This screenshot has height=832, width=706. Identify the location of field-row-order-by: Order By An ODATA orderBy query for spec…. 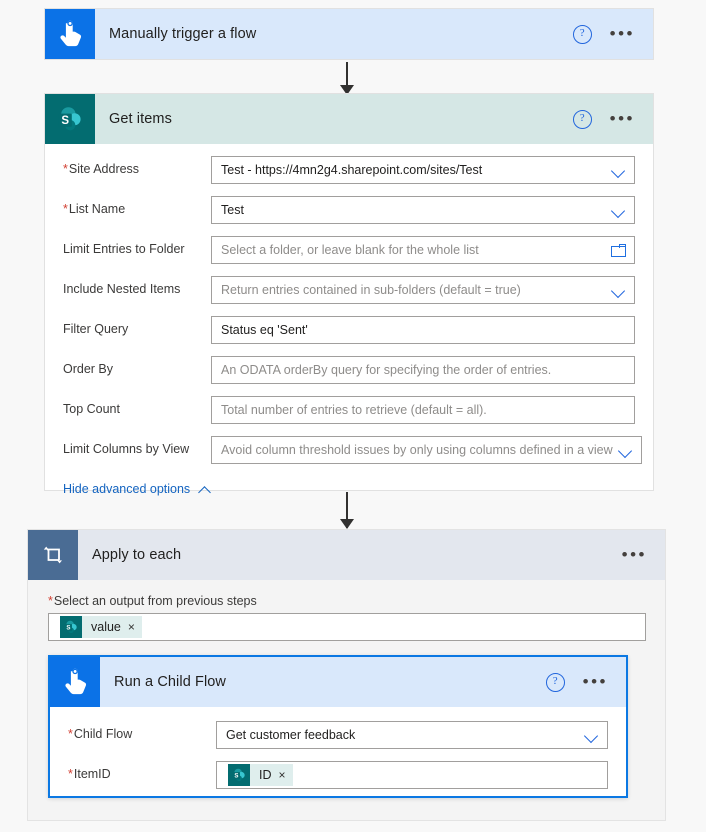
(349, 370).